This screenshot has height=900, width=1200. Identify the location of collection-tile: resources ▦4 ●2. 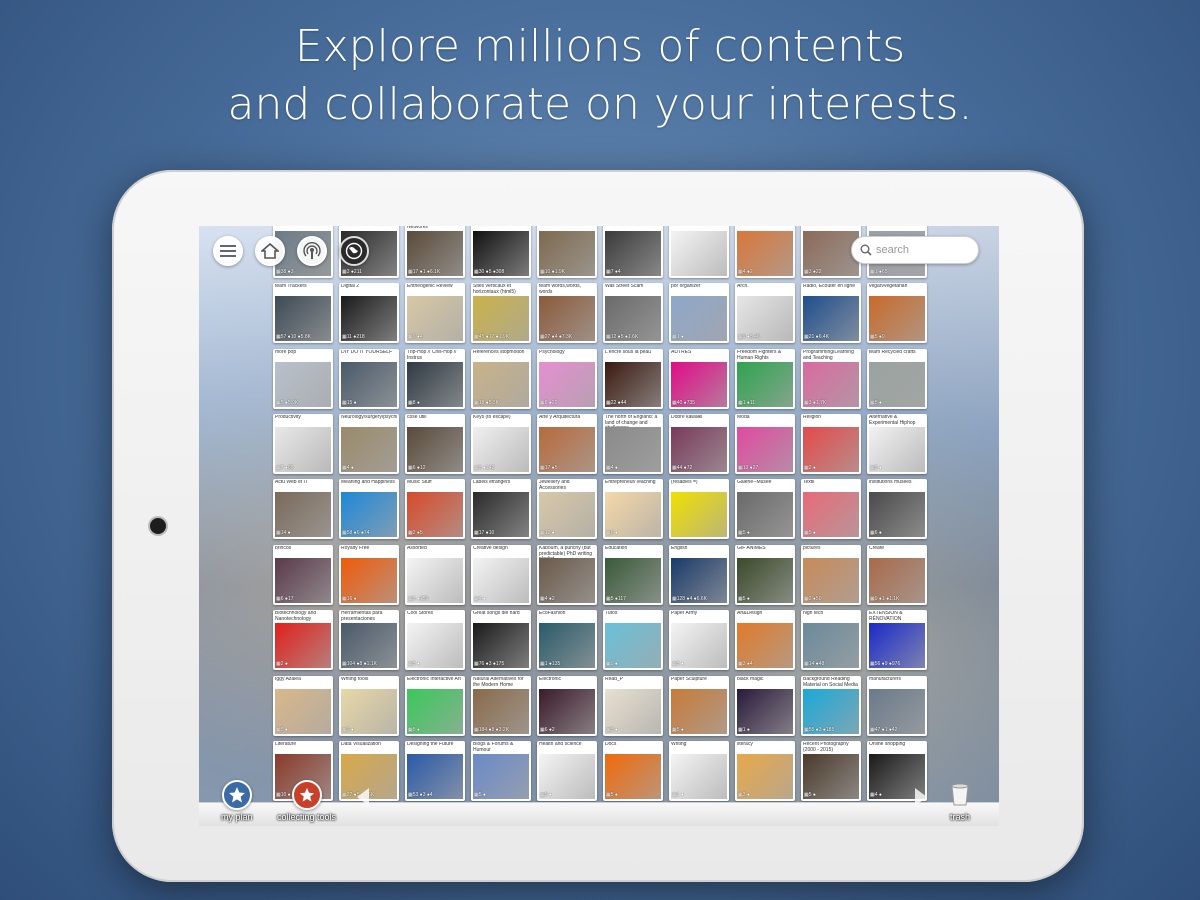
(765, 252).